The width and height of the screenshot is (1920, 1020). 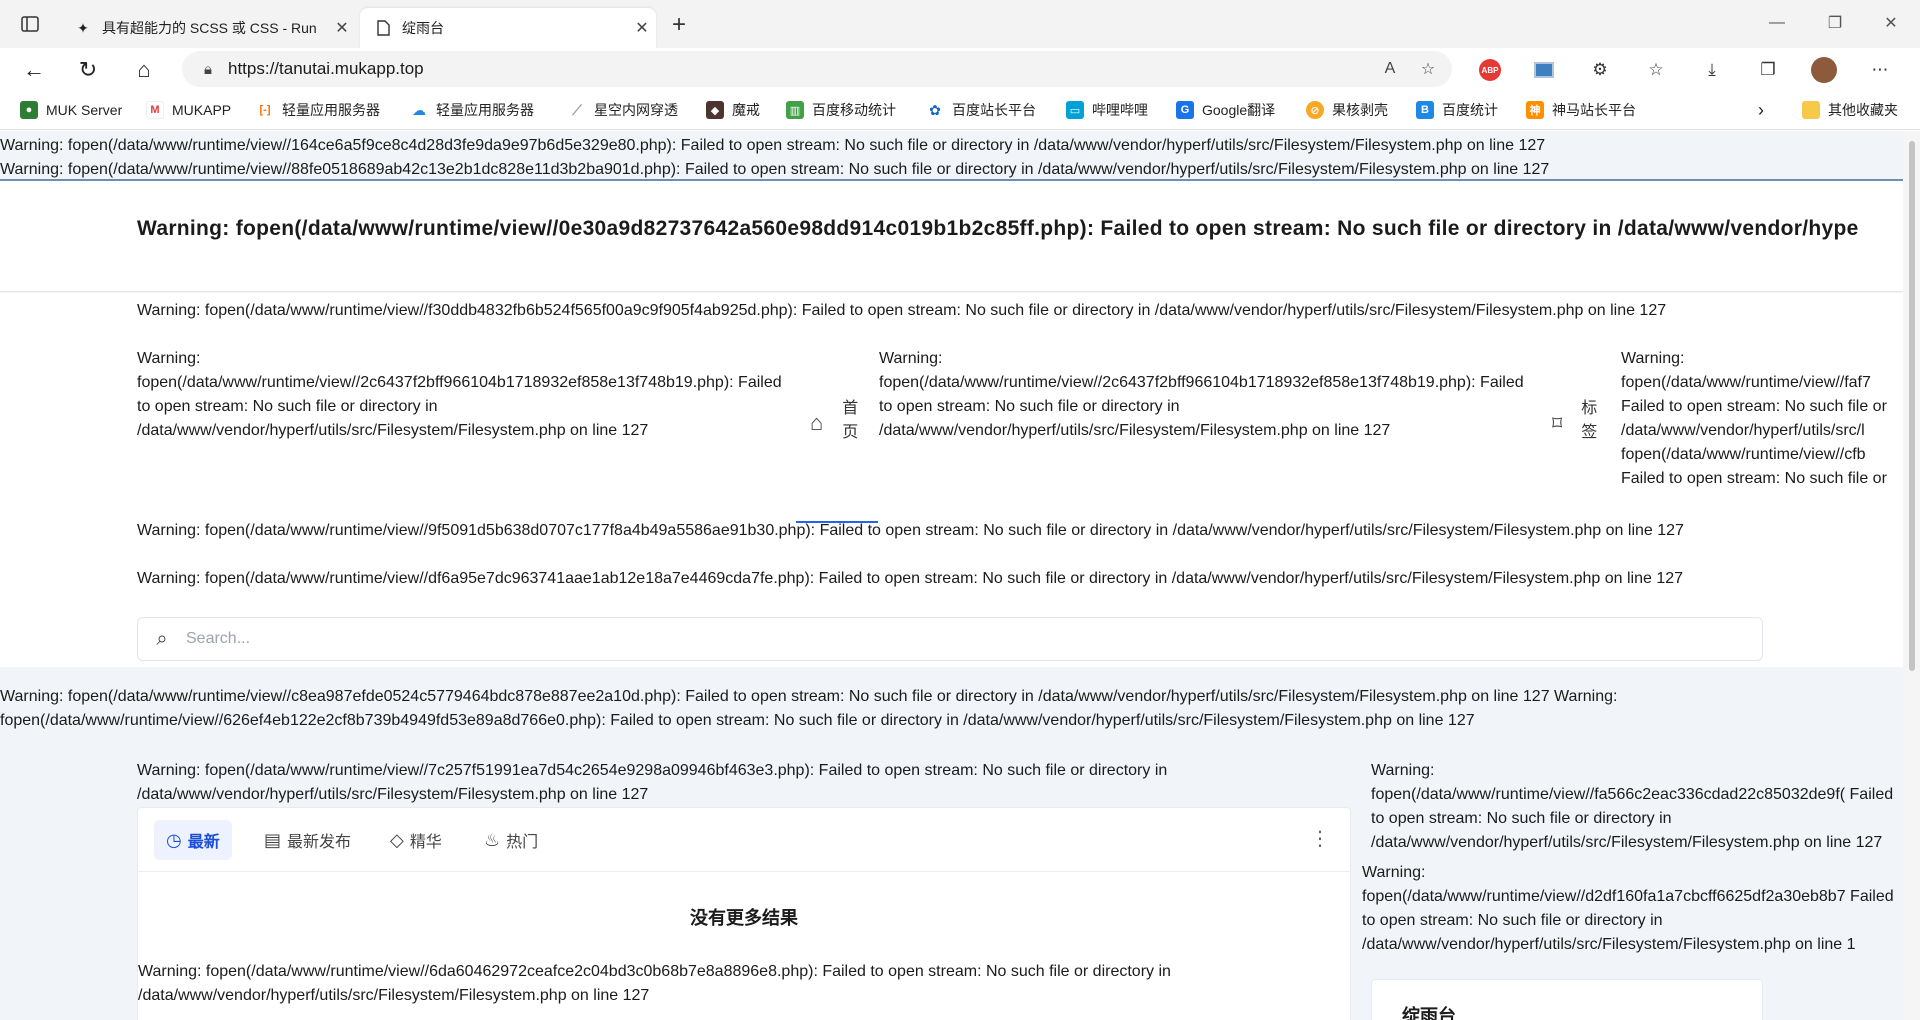 What do you see at coordinates (508, 28) in the screenshot?
I see `tab-active: 绽雨台 ✕` at bounding box center [508, 28].